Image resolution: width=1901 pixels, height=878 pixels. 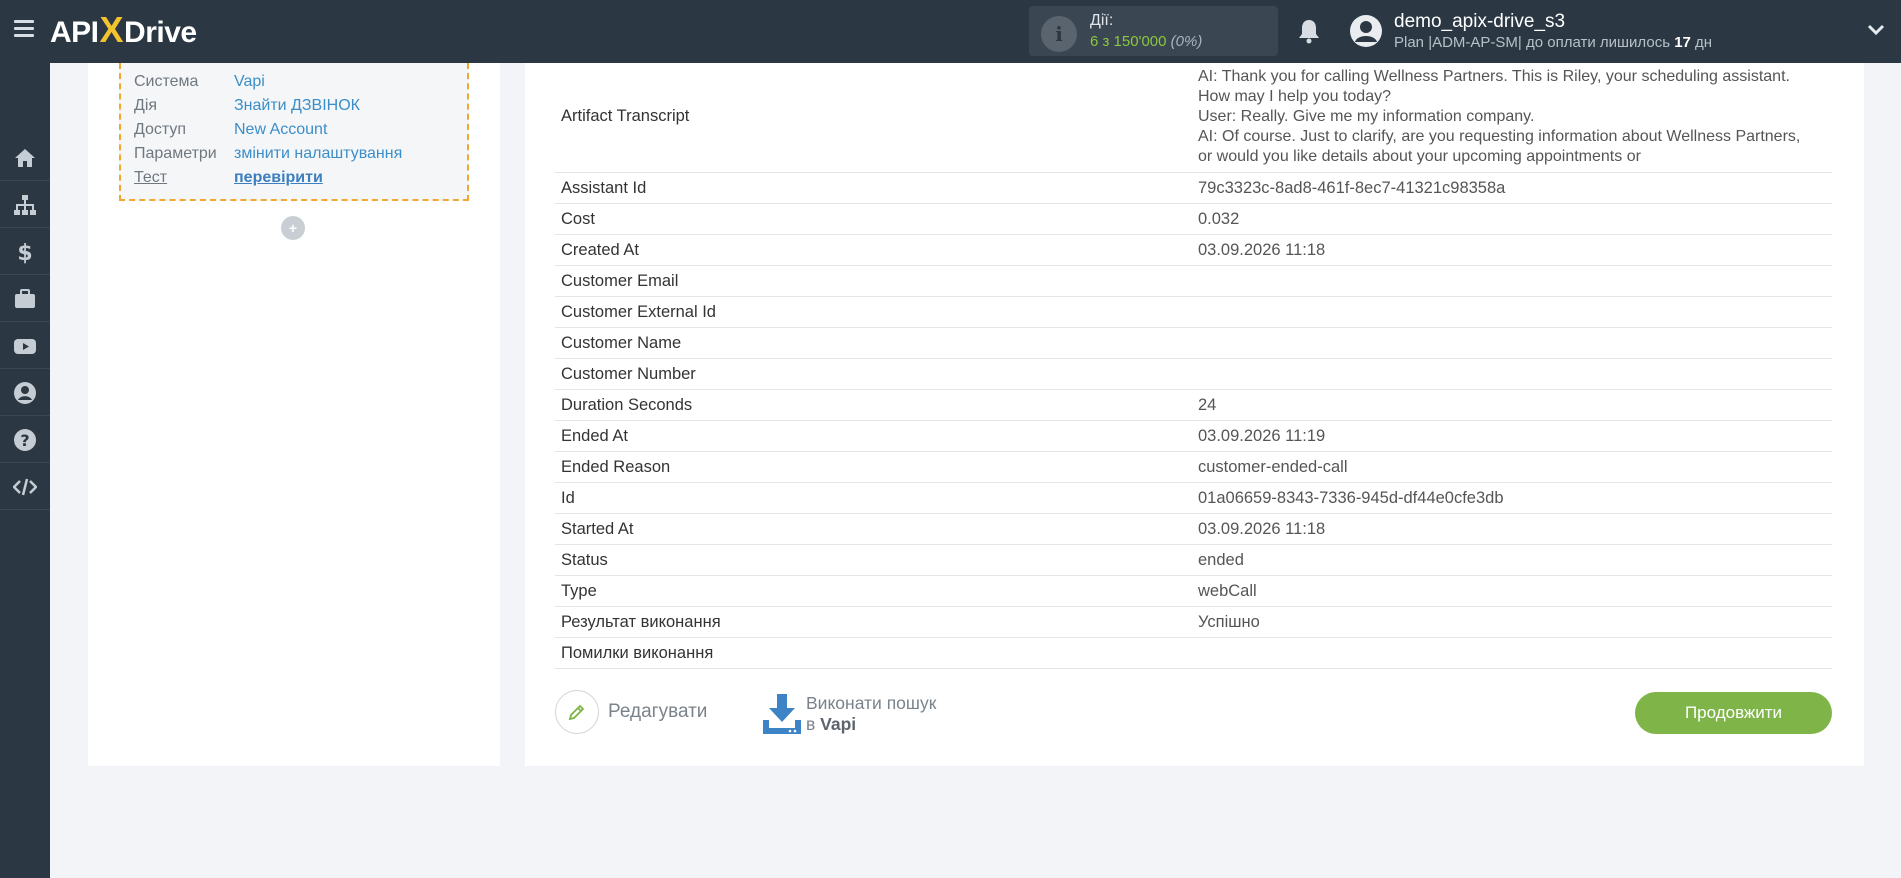 I want to click on run-search-label: Виконати пошук в Vapi, so click(x=871, y=713).